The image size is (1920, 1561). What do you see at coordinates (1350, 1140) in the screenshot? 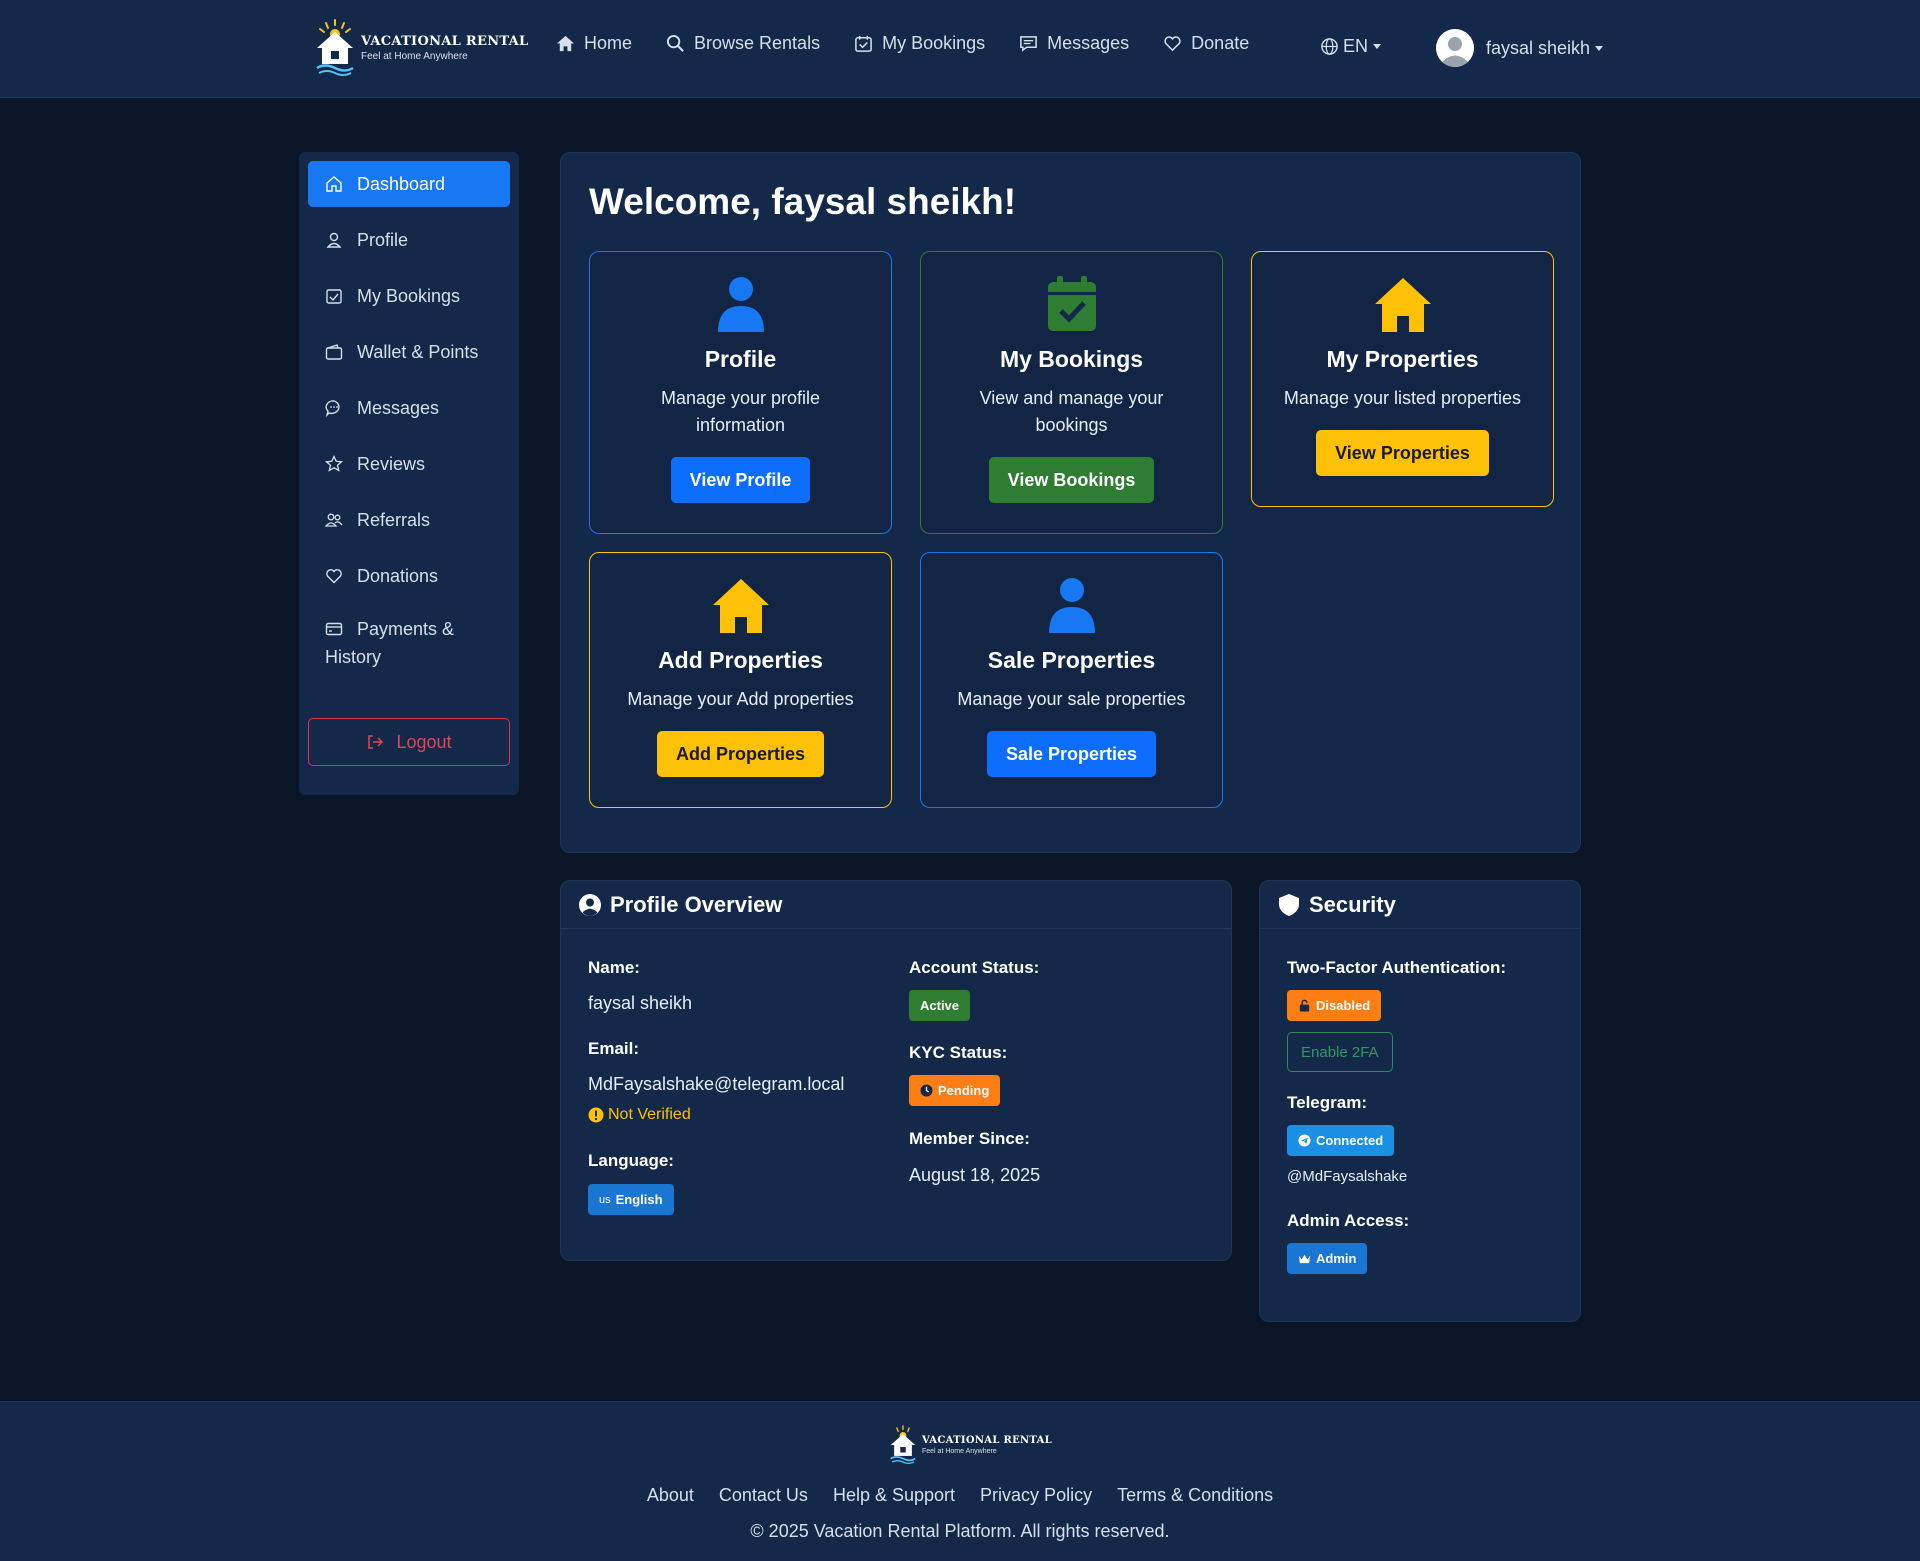
I see `telegram-status: Connected` at bounding box center [1350, 1140].